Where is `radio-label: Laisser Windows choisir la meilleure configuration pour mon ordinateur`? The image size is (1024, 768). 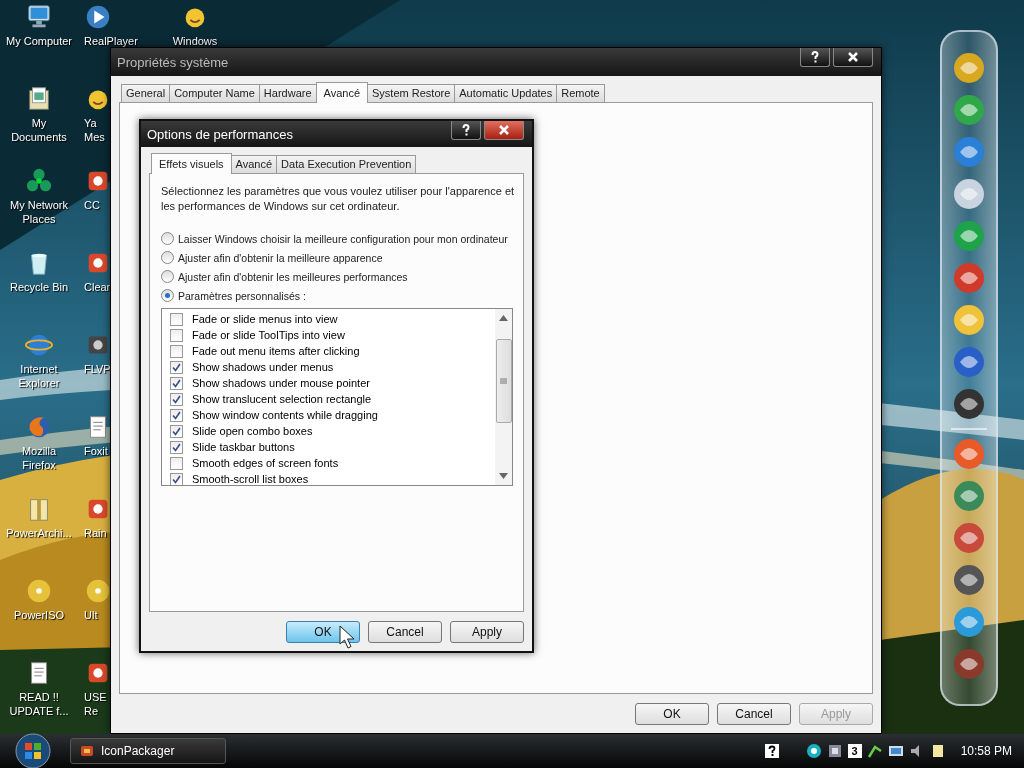 radio-label: Laisser Windows choisir la meilleure configuration pour mon ordinateur is located at coordinates (343, 238).